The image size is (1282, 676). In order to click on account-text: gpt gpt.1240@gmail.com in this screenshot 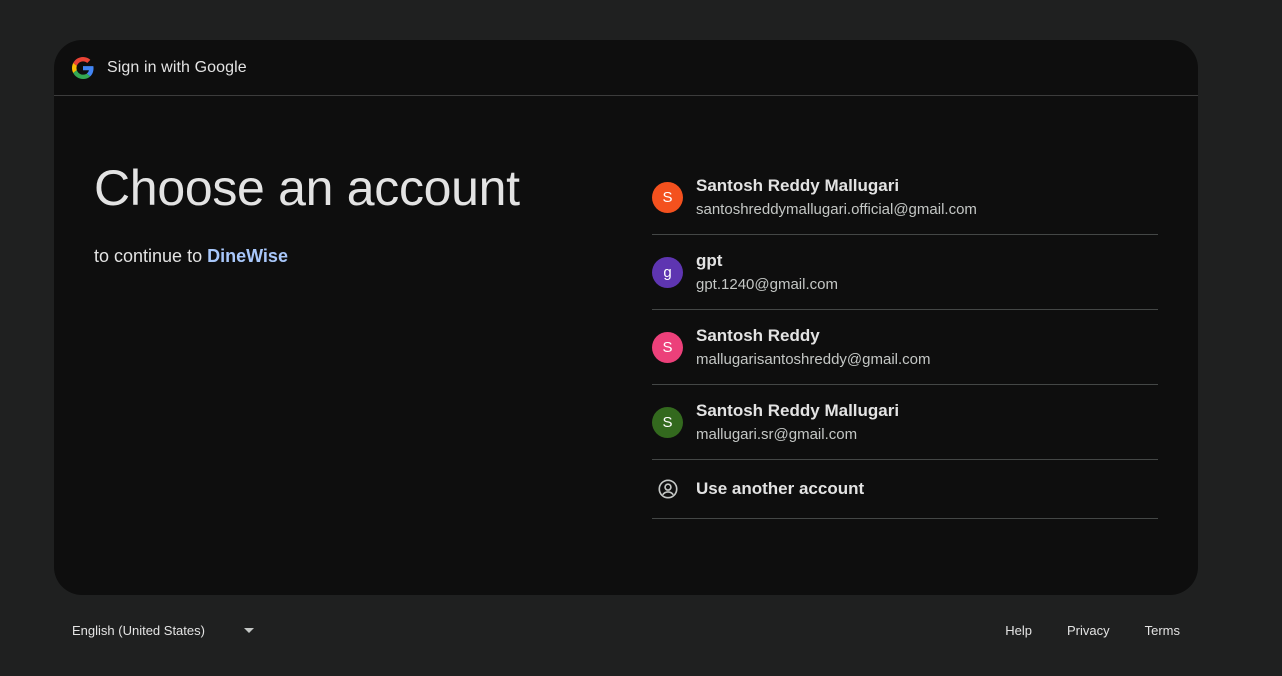, I will do `click(767, 272)`.